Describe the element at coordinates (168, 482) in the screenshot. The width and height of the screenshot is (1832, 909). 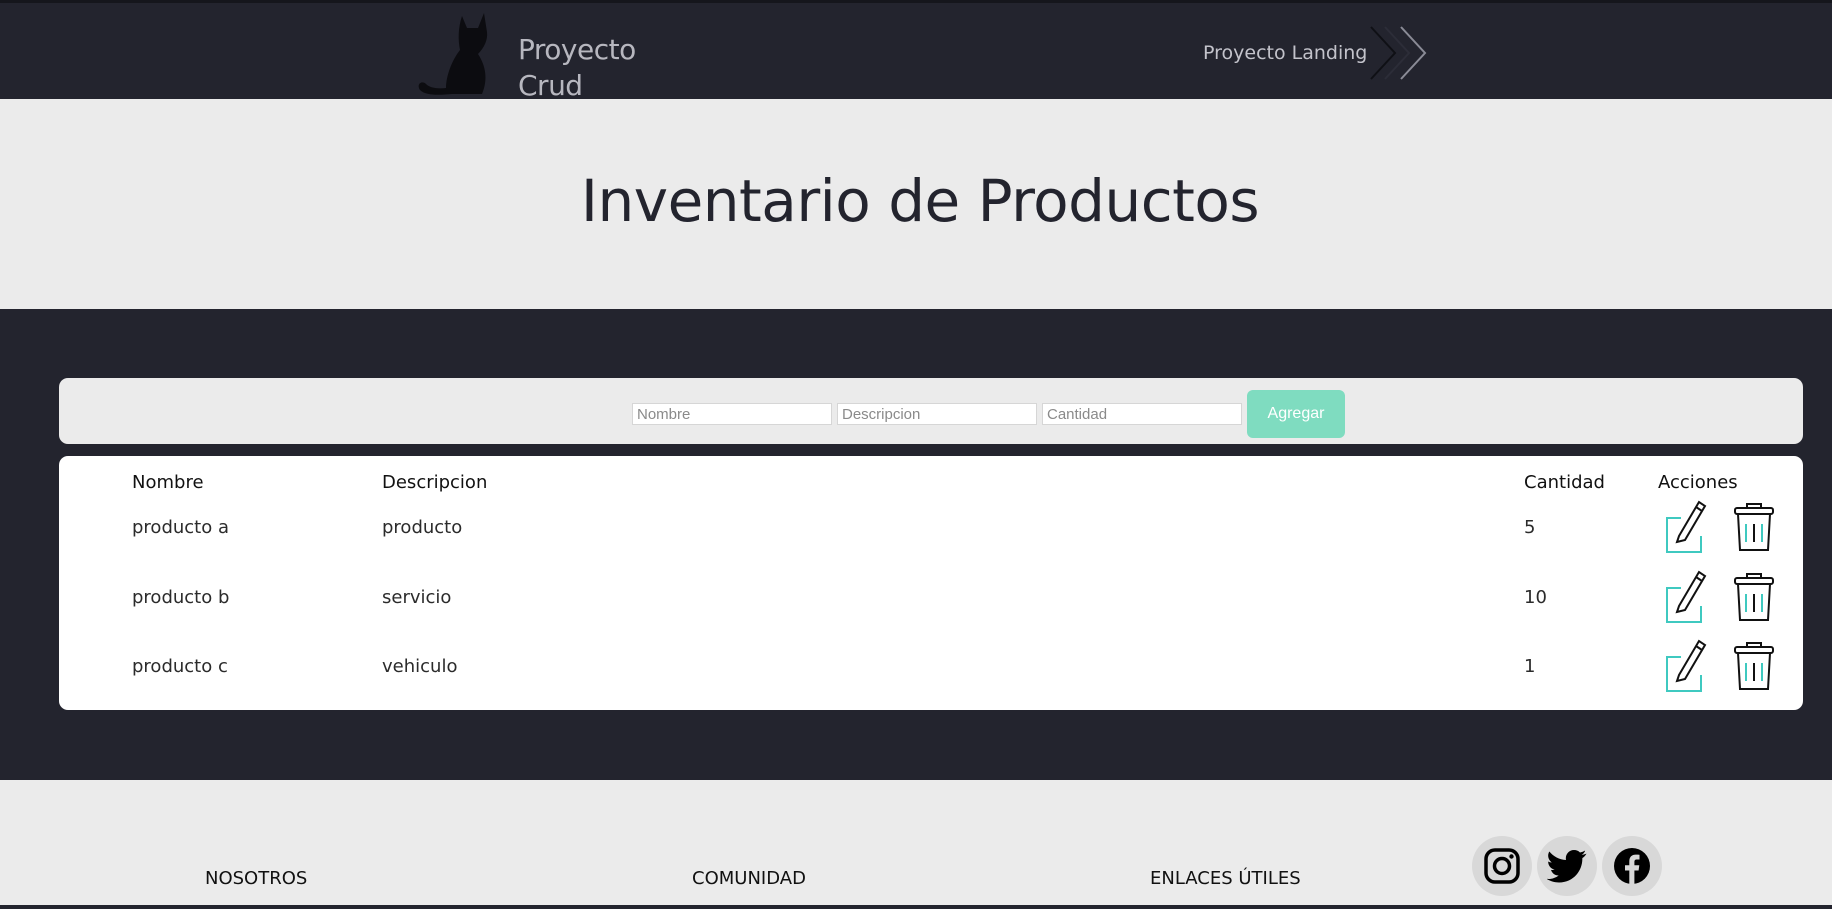
I see `header-nombre: Nombre` at that location.